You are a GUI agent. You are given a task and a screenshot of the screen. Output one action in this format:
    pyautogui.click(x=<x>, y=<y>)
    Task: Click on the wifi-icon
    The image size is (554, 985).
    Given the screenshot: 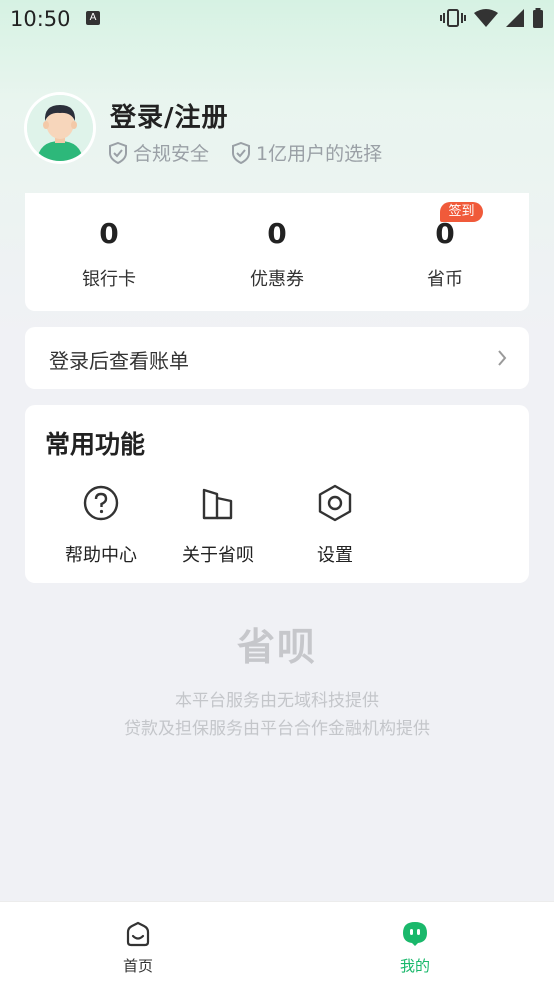 What is the action you would take?
    pyautogui.click(x=486, y=18)
    